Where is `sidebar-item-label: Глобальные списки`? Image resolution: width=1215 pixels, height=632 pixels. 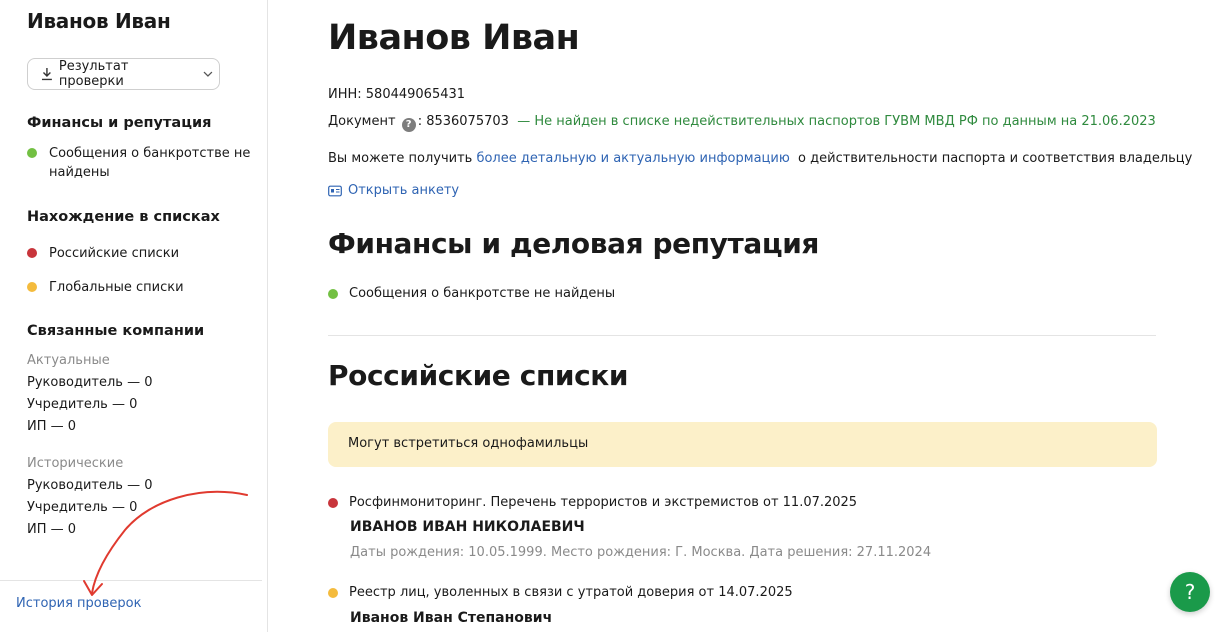 sidebar-item-label: Глобальные списки is located at coordinates (116, 287).